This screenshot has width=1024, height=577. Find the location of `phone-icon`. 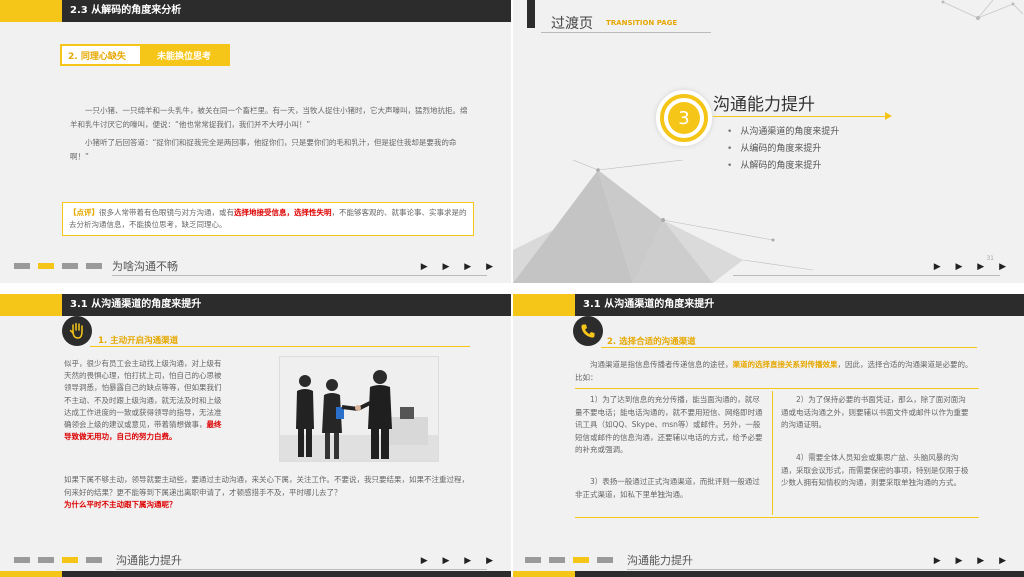

phone-icon is located at coordinates (588, 331).